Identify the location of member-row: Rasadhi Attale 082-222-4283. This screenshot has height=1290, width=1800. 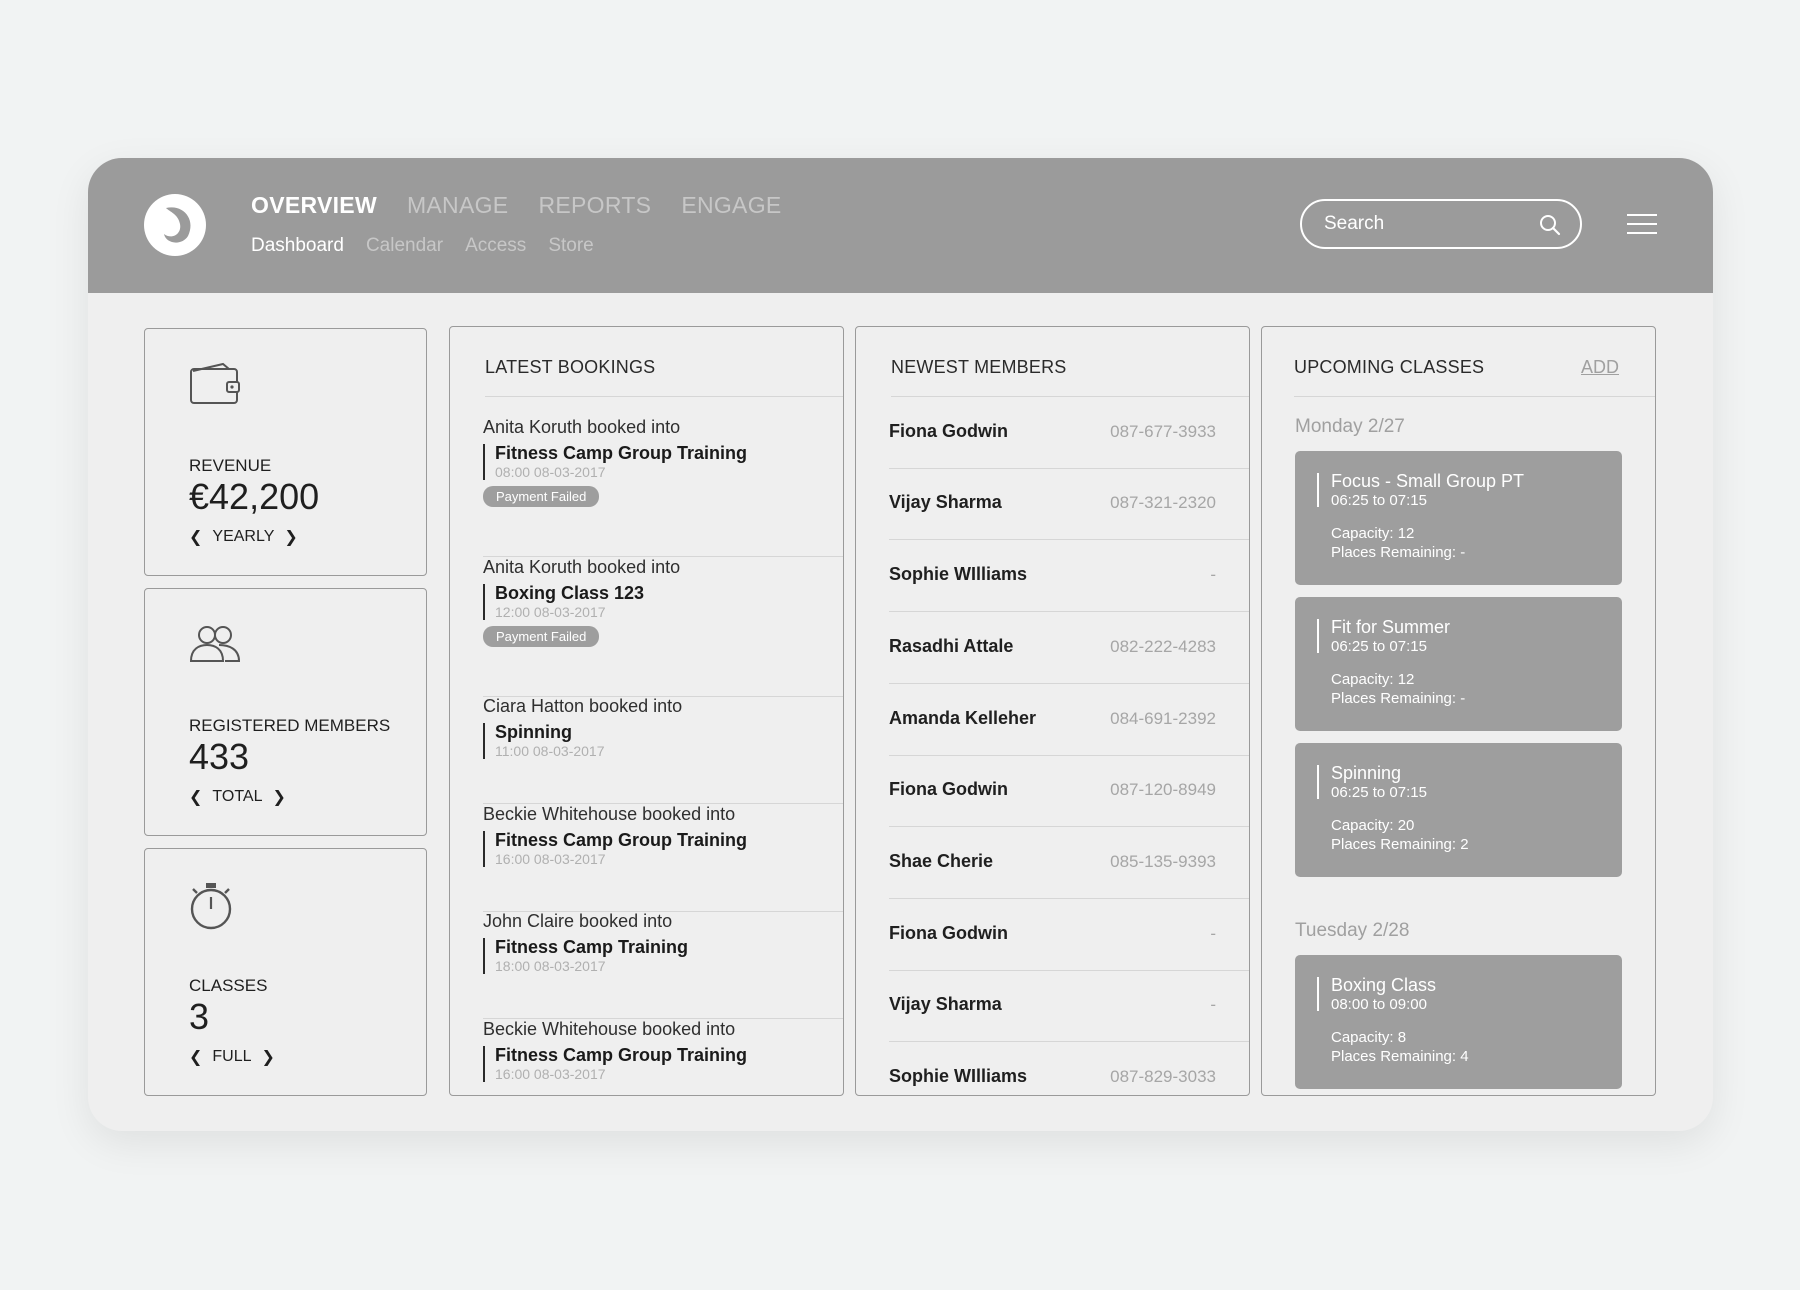
(1069, 648).